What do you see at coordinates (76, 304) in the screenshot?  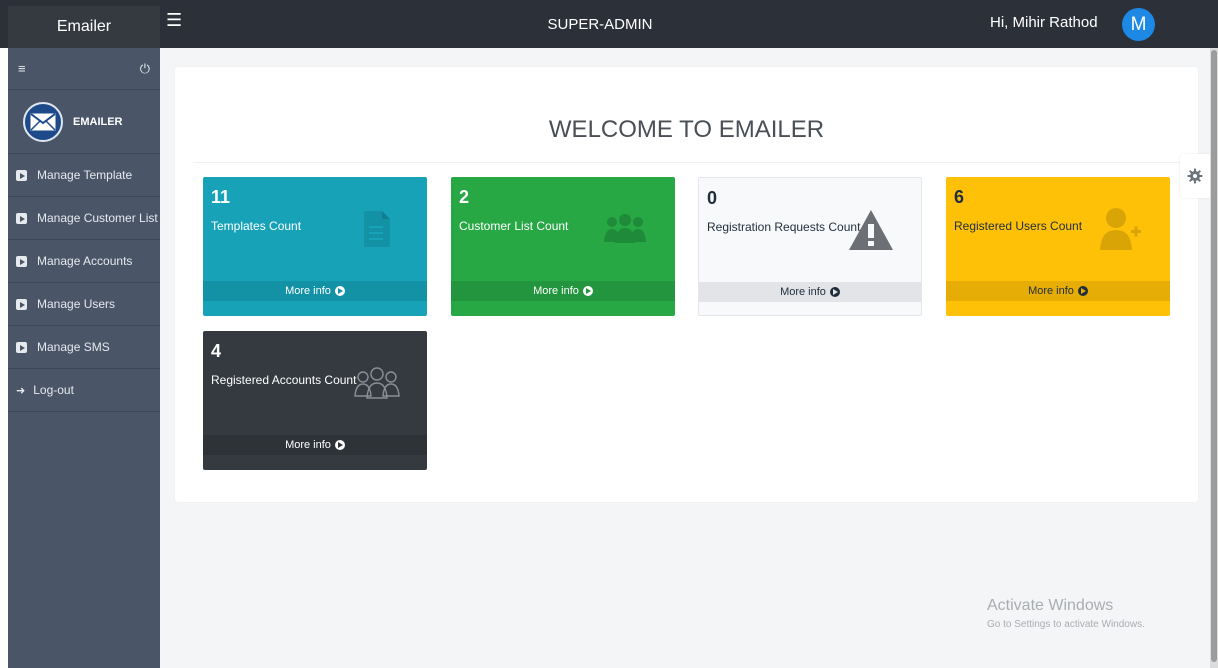 I see `sidebar-item-label: Manage Users` at bounding box center [76, 304].